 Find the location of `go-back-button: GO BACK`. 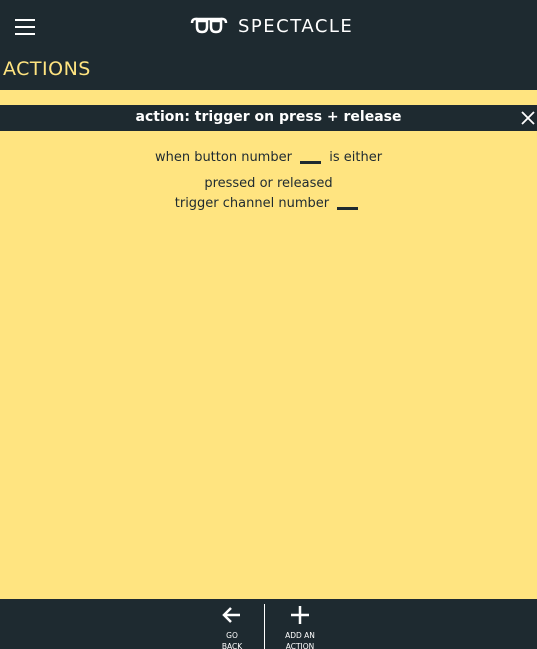

go-back-button: GO BACK is located at coordinates (232, 624).